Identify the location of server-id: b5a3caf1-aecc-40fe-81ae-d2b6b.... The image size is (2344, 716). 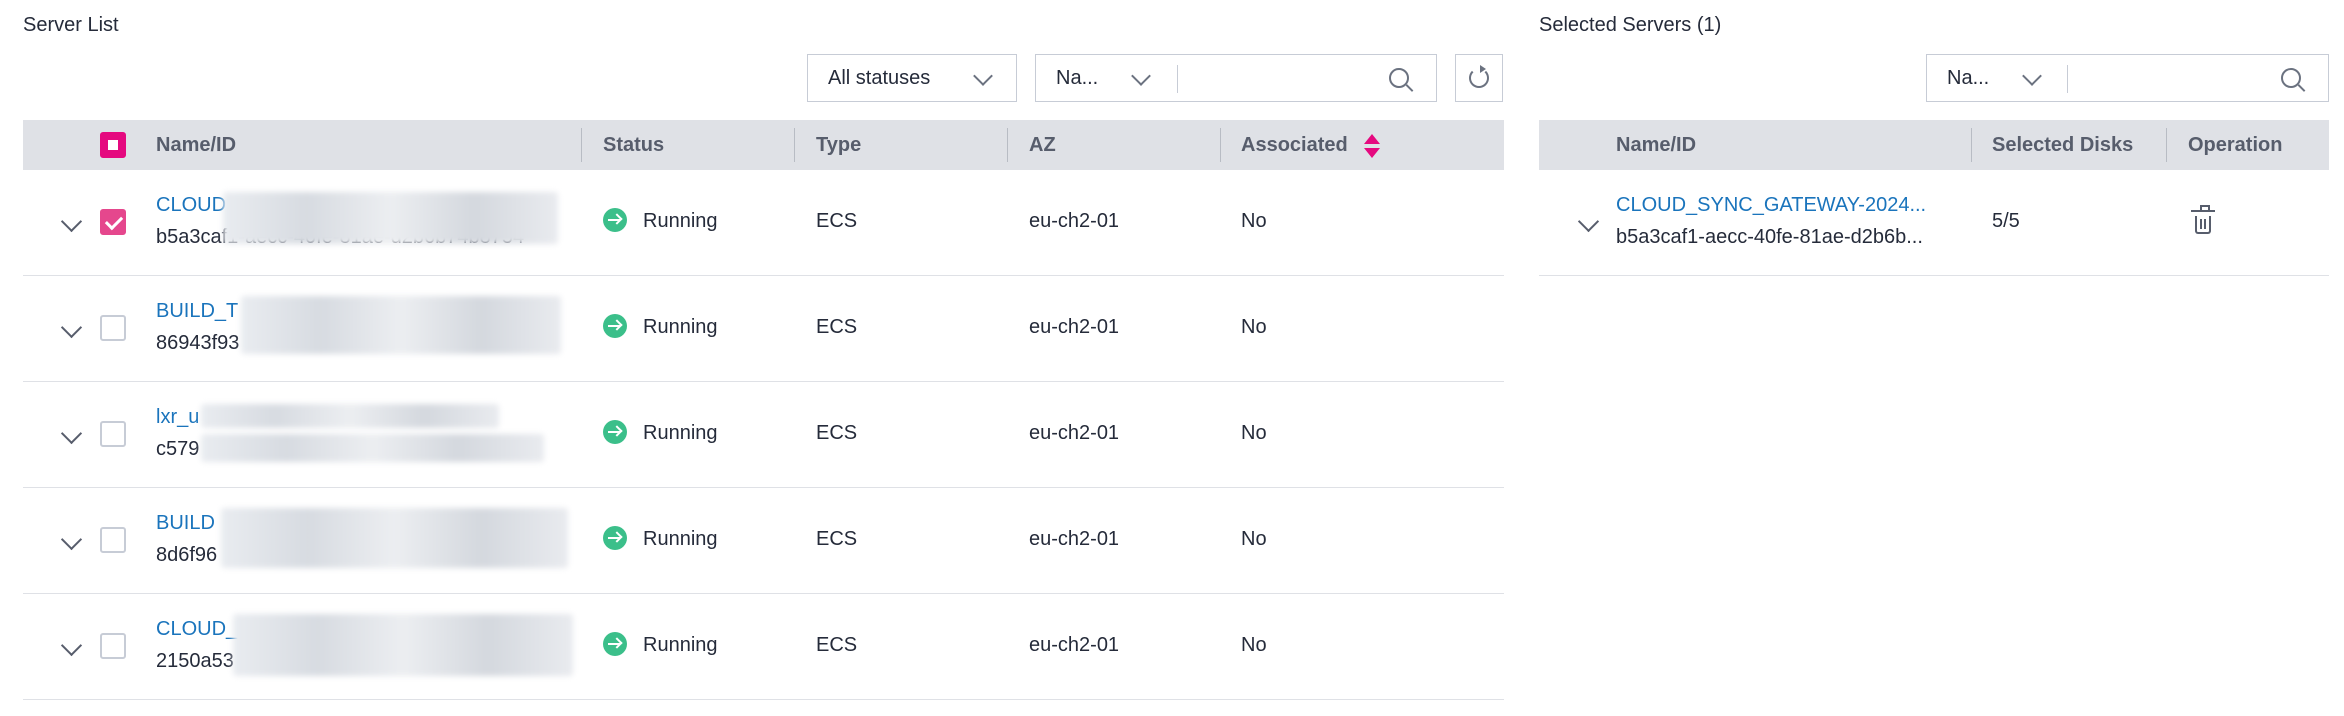
(1769, 237).